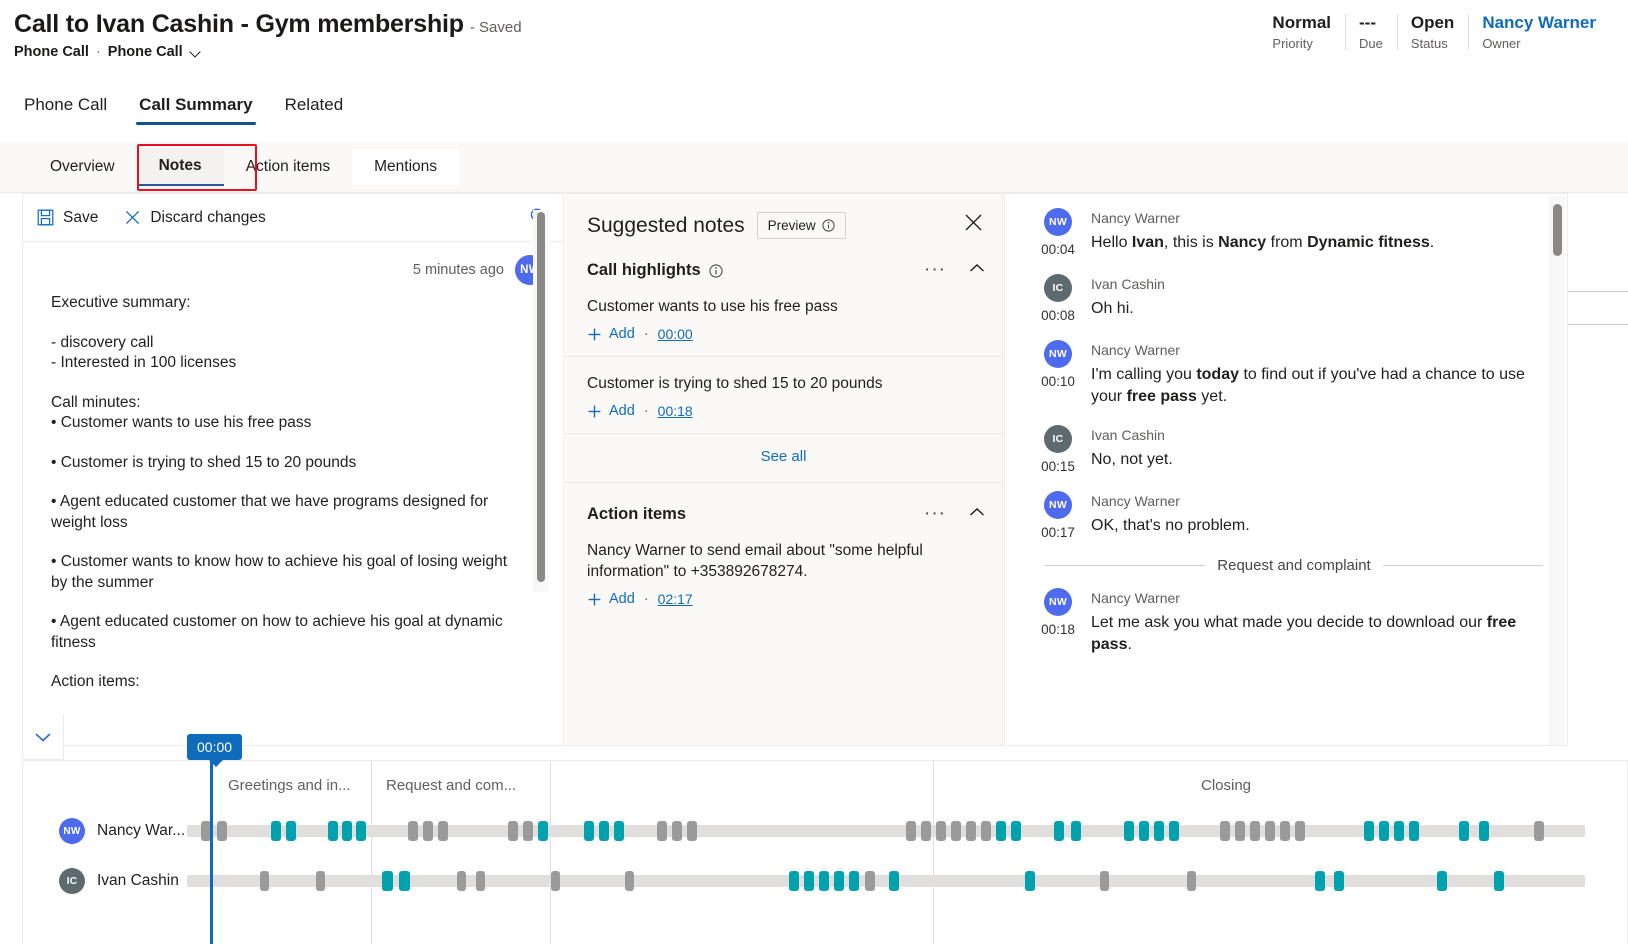 This screenshot has width=1628, height=944. Describe the element at coordinates (1058, 381) in the screenshot. I see `transcript-timestamp: 00:10` at that location.